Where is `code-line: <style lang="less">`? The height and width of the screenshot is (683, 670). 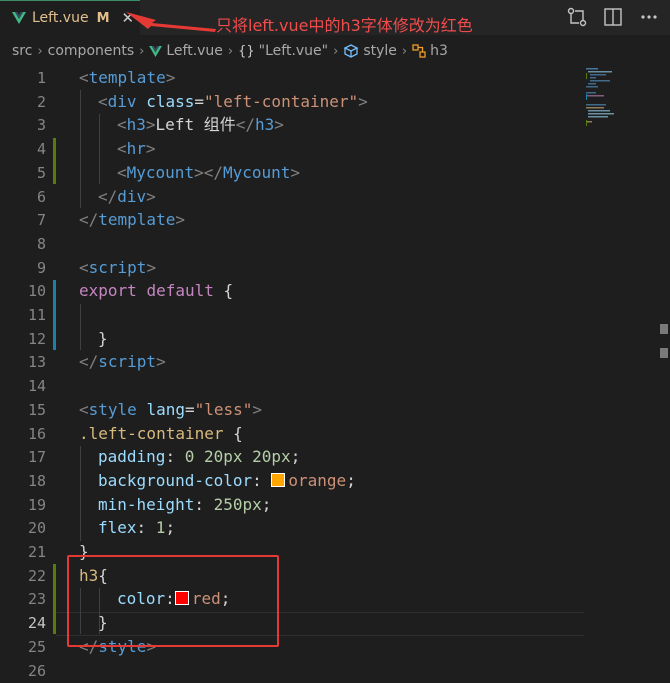 code-line: <style lang="less"> is located at coordinates (170, 410).